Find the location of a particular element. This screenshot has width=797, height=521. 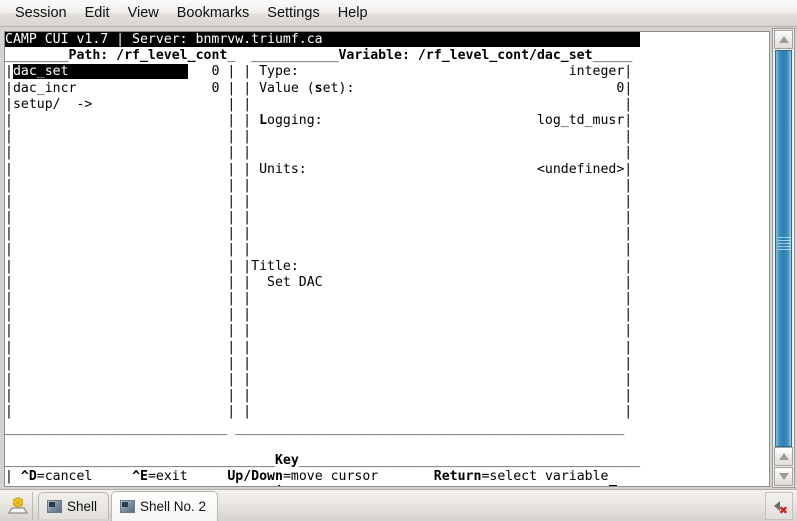

list-item: dac_incr 0 is located at coordinates (116, 88).